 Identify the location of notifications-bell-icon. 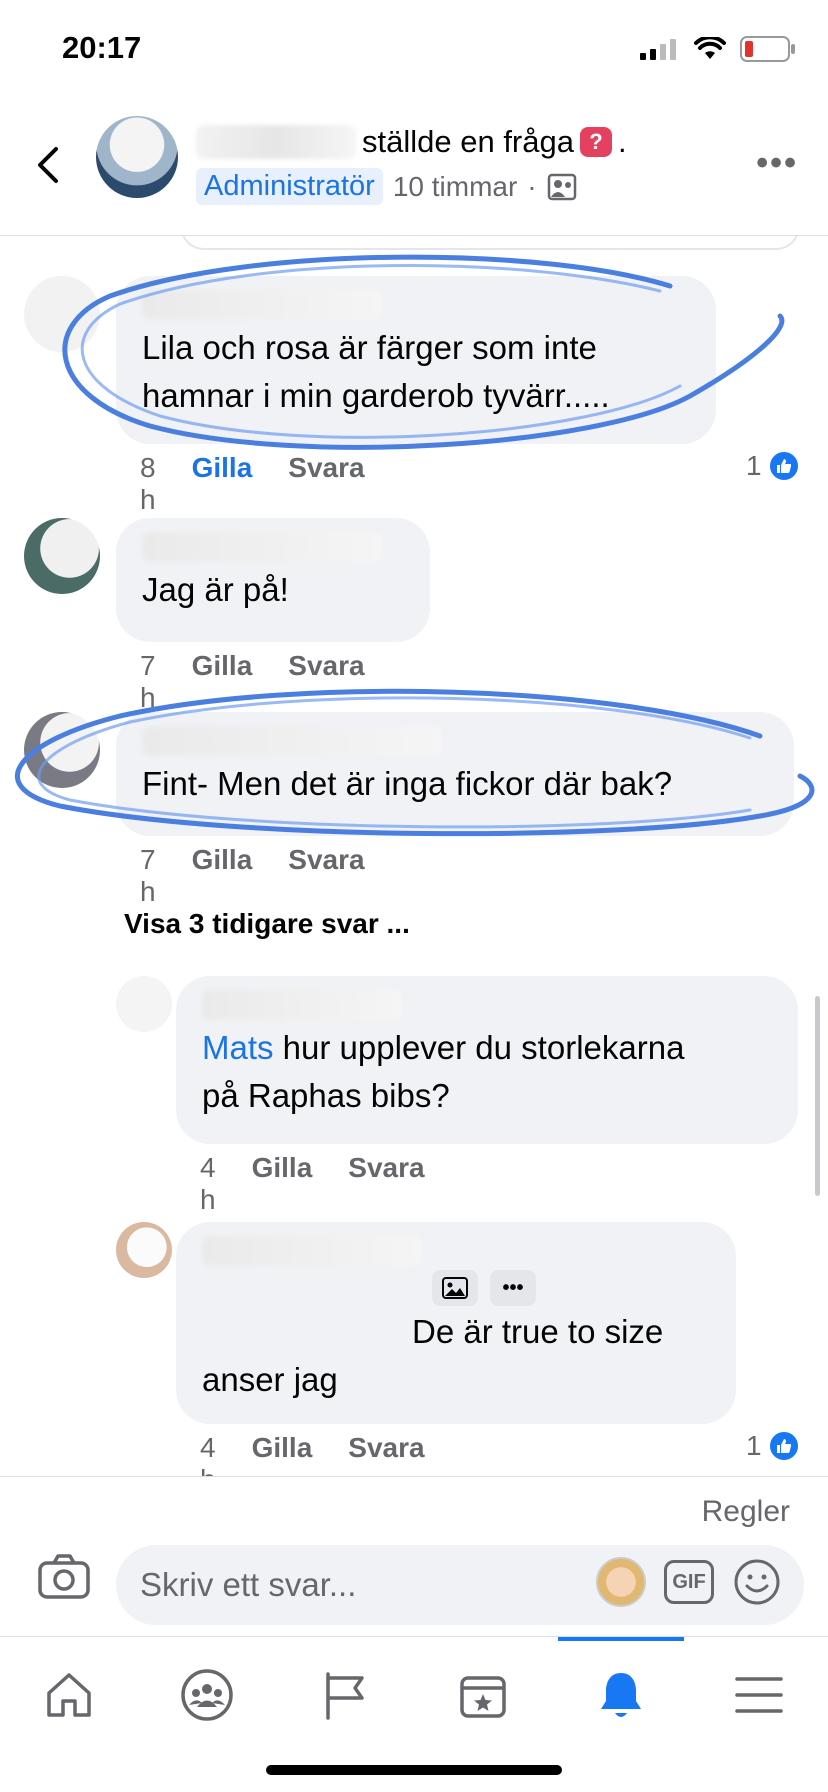
(621, 1695).